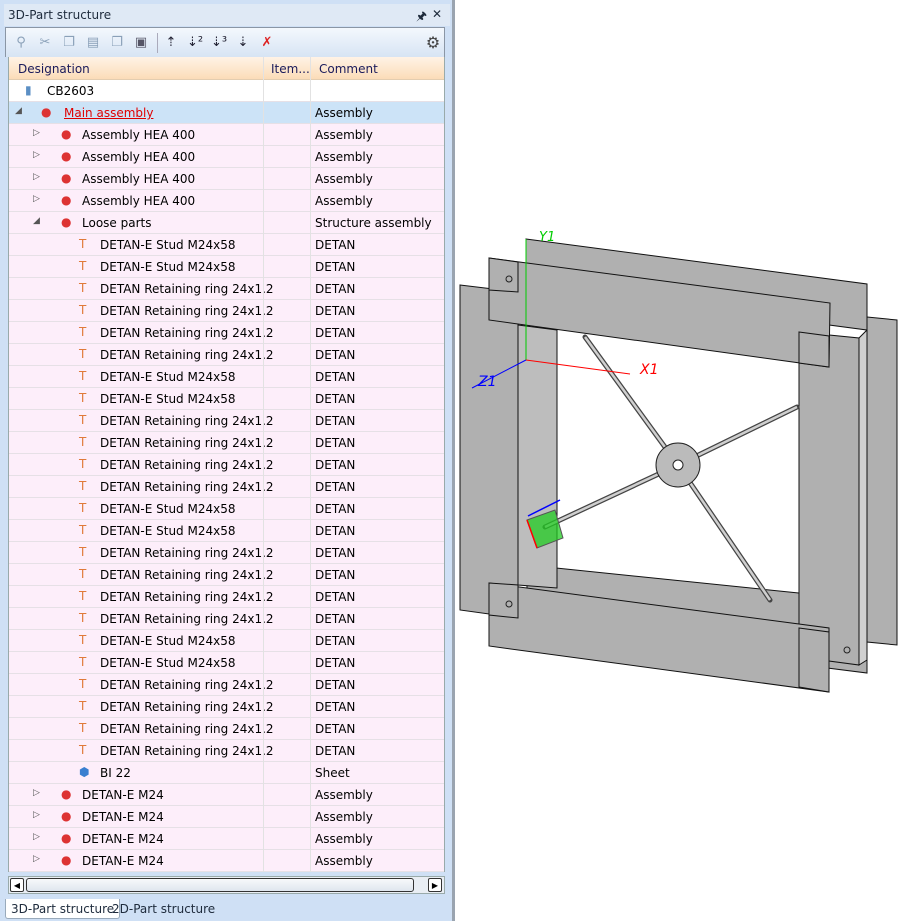  Describe the element at coordinates (63, 909) in the screenshot. I see `tab-3d-part-structure: 3D-Part structure` at that location.